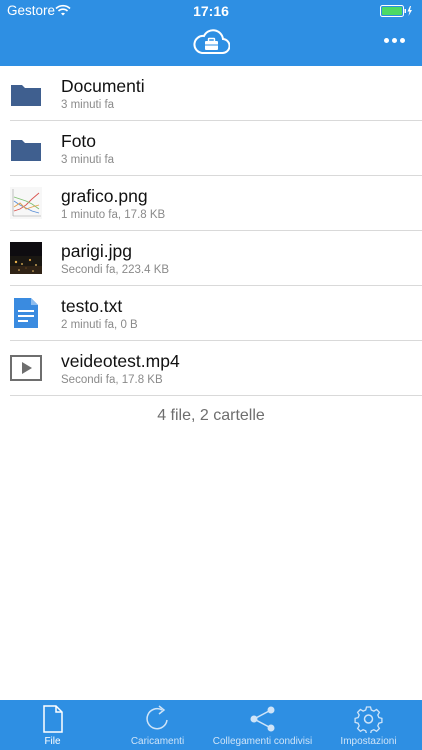 The image size is (422, 750). Describe the element at coordinates (97, 251) in the screenshot. I see `file-name: parigi.jpg` at that location.